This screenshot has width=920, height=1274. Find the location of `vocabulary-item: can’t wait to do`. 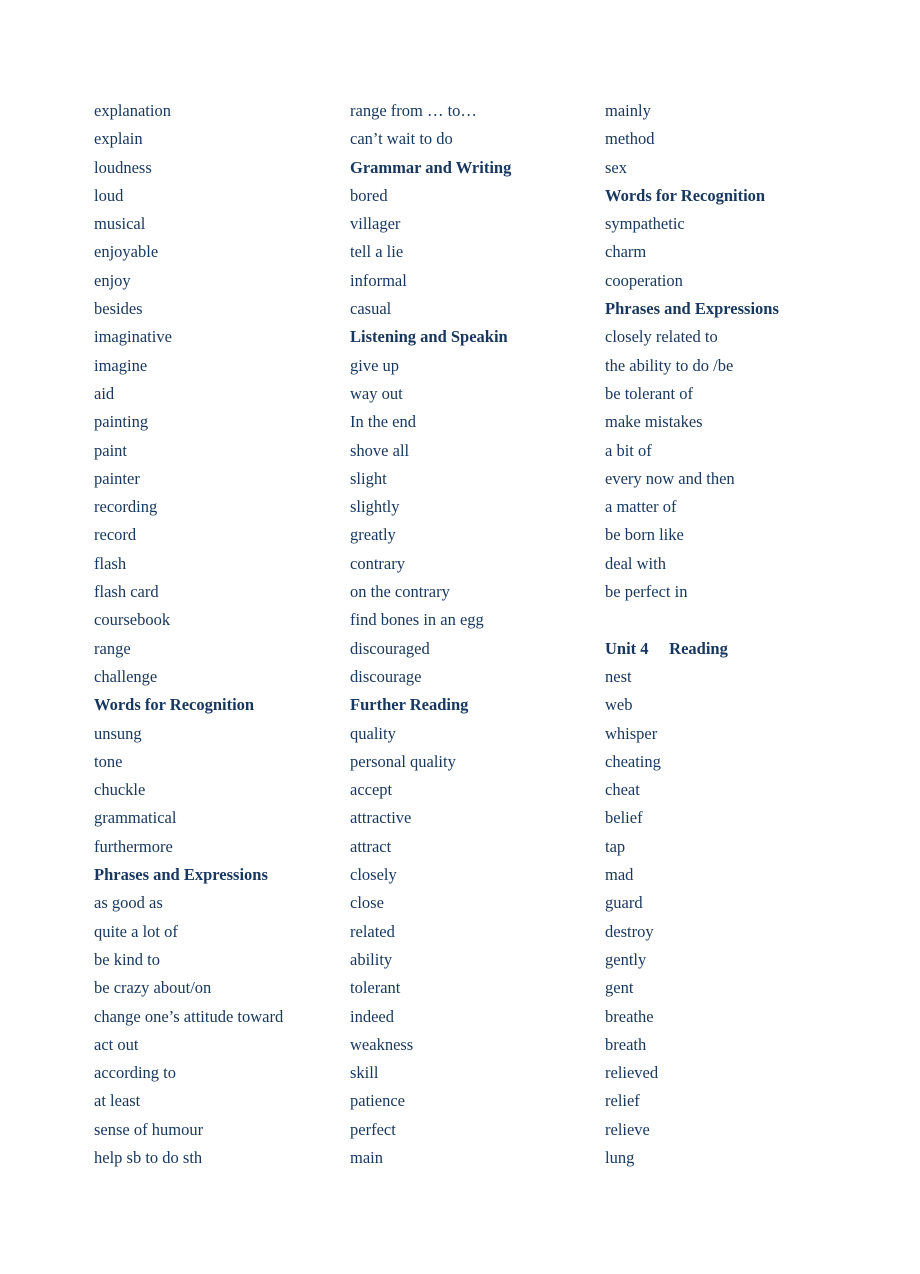

vocabulary-item: can’t wait to do is located at coordinates (401, 139).